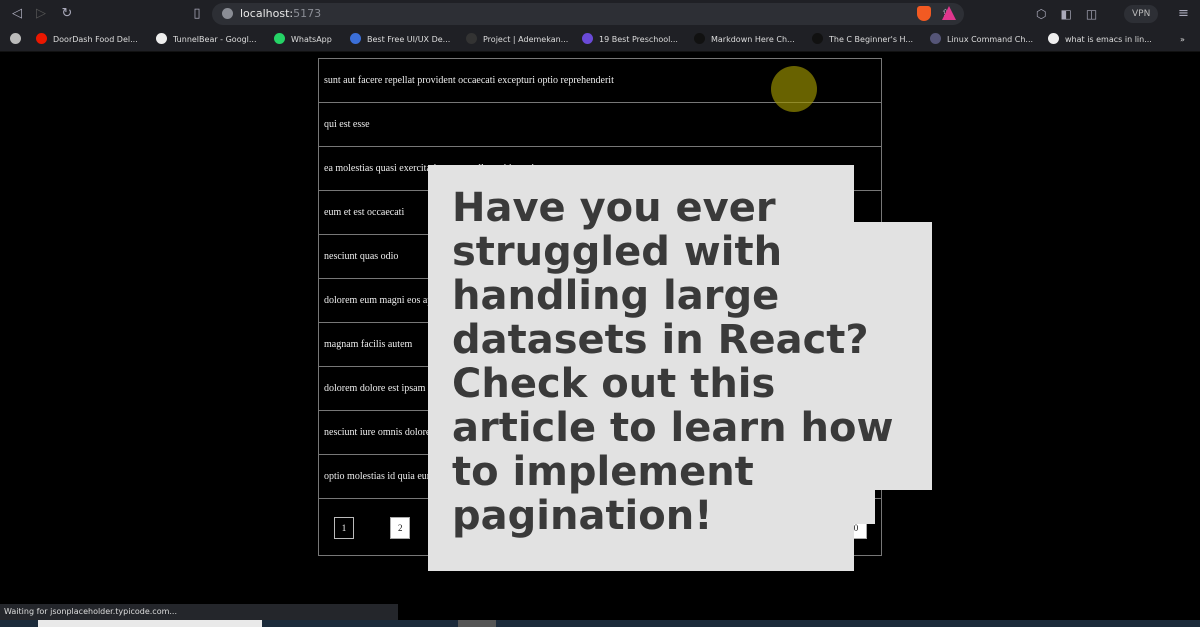 The width and height of the screenshot is (1200, 627). Describe the element at coordinates (67, 14) in the screenshot. I see `reload-icon: ↻` at that location.